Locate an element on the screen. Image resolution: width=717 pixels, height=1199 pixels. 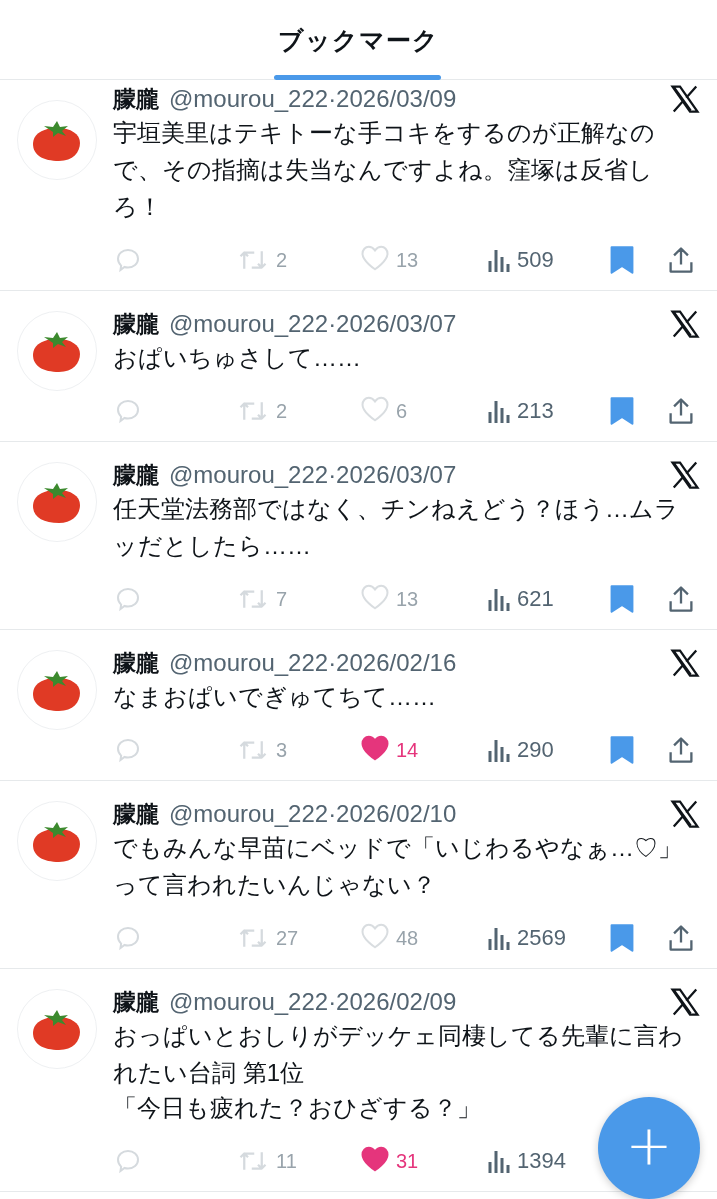
view-count: 2569 is located at coordinates (541, 938).